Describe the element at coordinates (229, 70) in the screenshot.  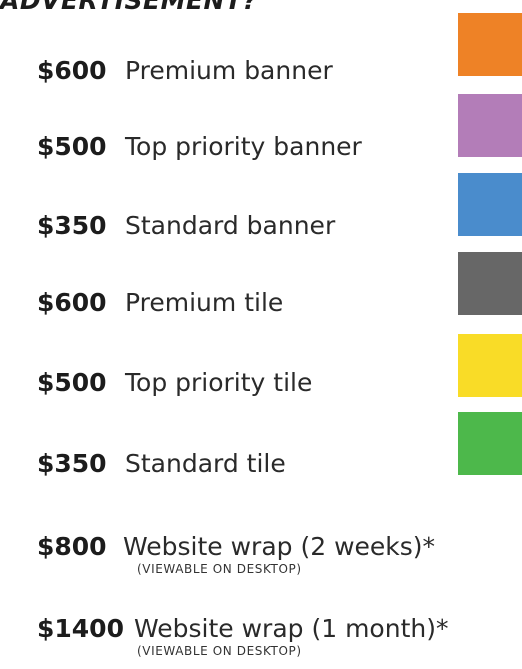
I see `option-label: Premium banner` at that location.